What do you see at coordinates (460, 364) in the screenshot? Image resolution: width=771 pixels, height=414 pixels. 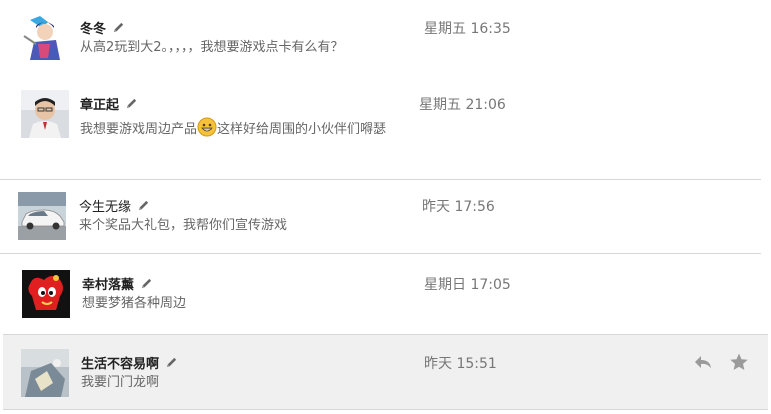 I see `message-time: 昨天 15:51` at bounding box center [460, 364].